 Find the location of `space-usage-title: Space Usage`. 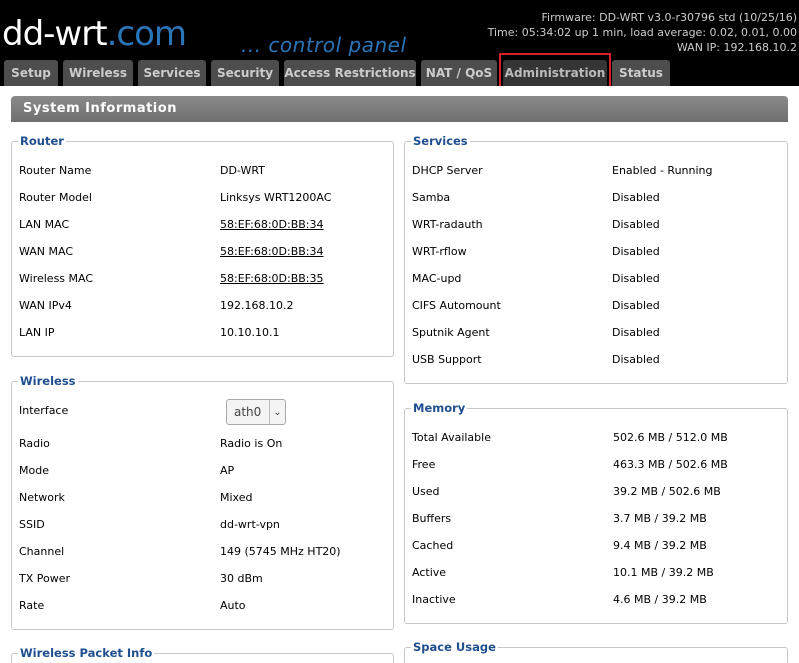

space-usage-title: Space Usage is located at coordinates (454, 647).